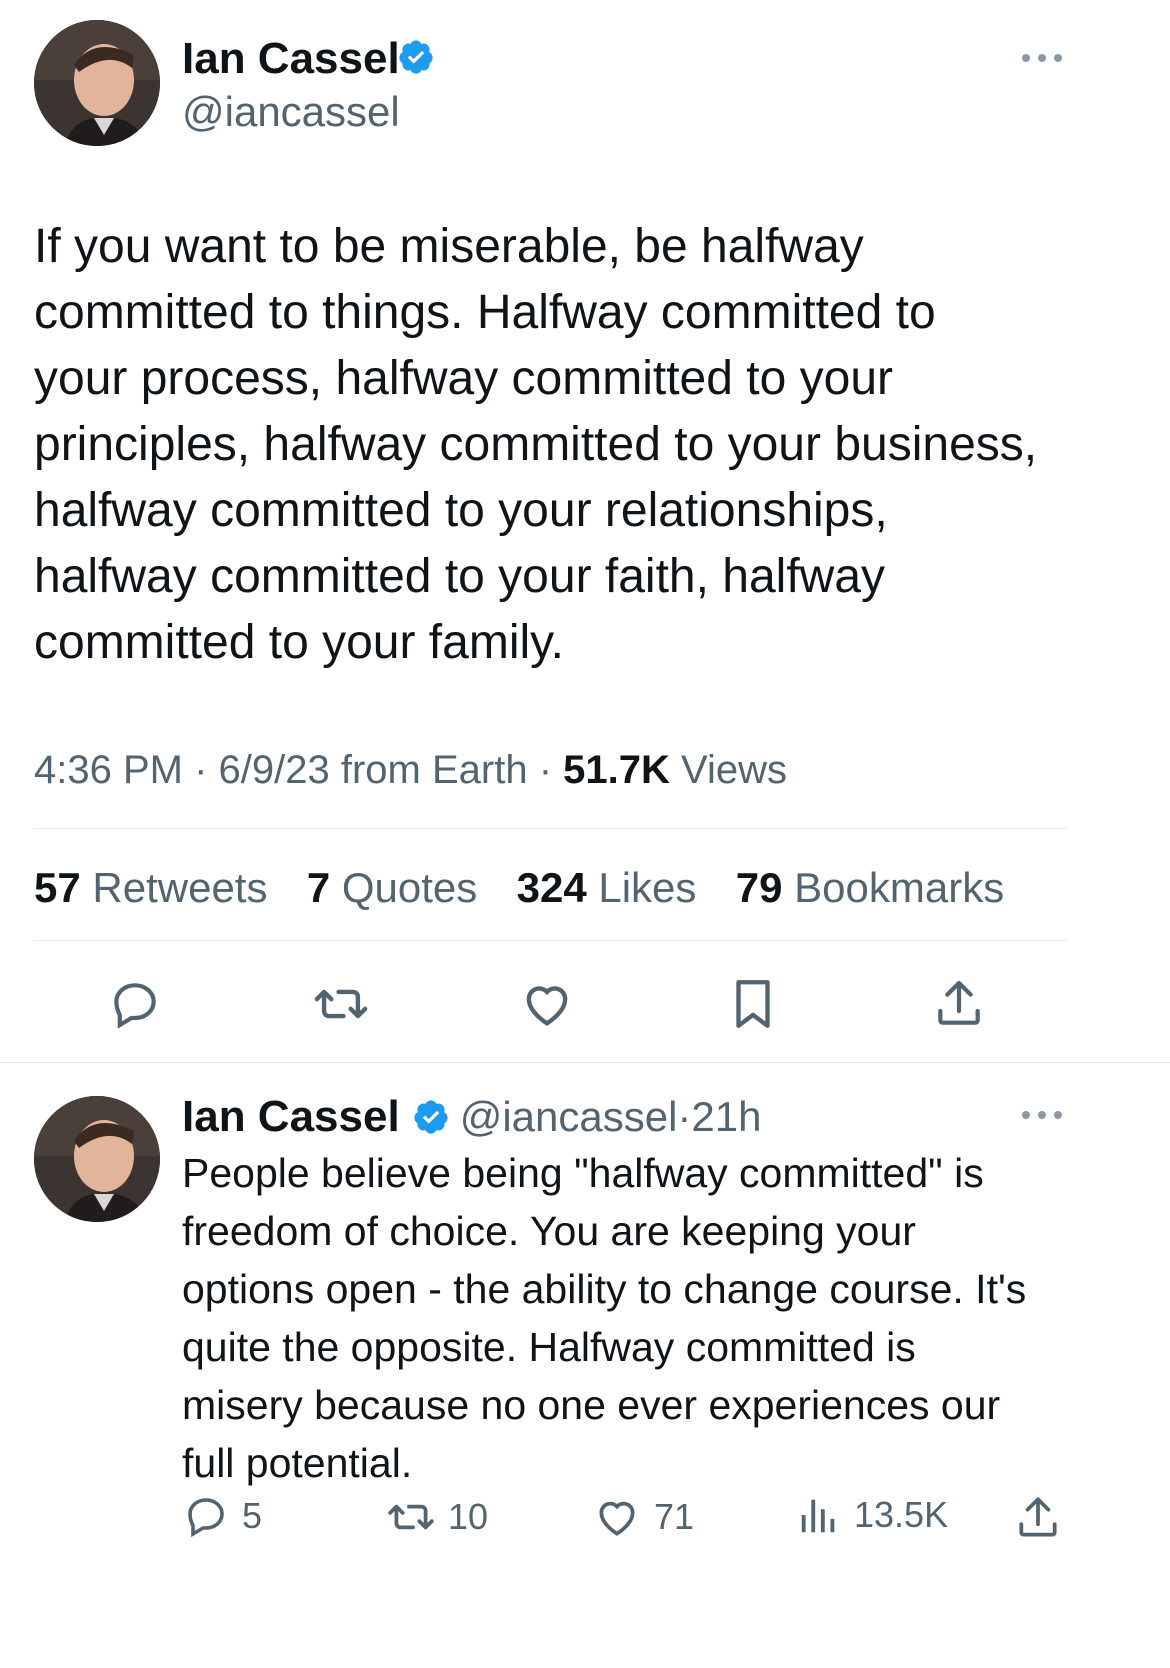 Image resolution: width=1170 pixels, height=1668 pixels. What do you see at coordinates (252, 1515) in the screenshot?
I see `reply-count: 5` at bounding box center [252, 1515].